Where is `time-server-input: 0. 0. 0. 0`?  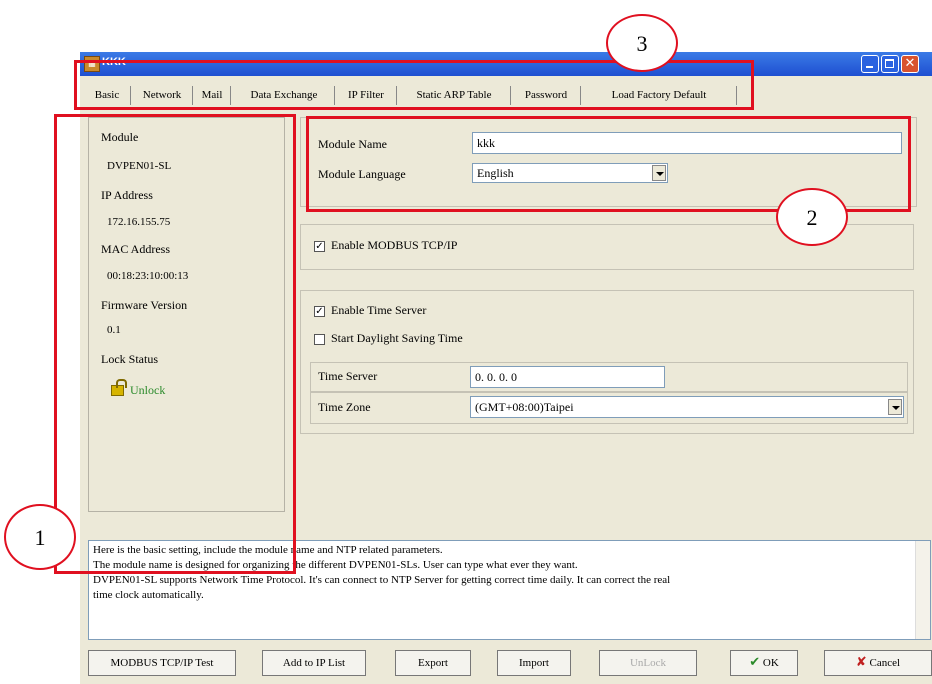 time-server-input: 0. 0. 0. 0 is located at coordinates (567, 377).